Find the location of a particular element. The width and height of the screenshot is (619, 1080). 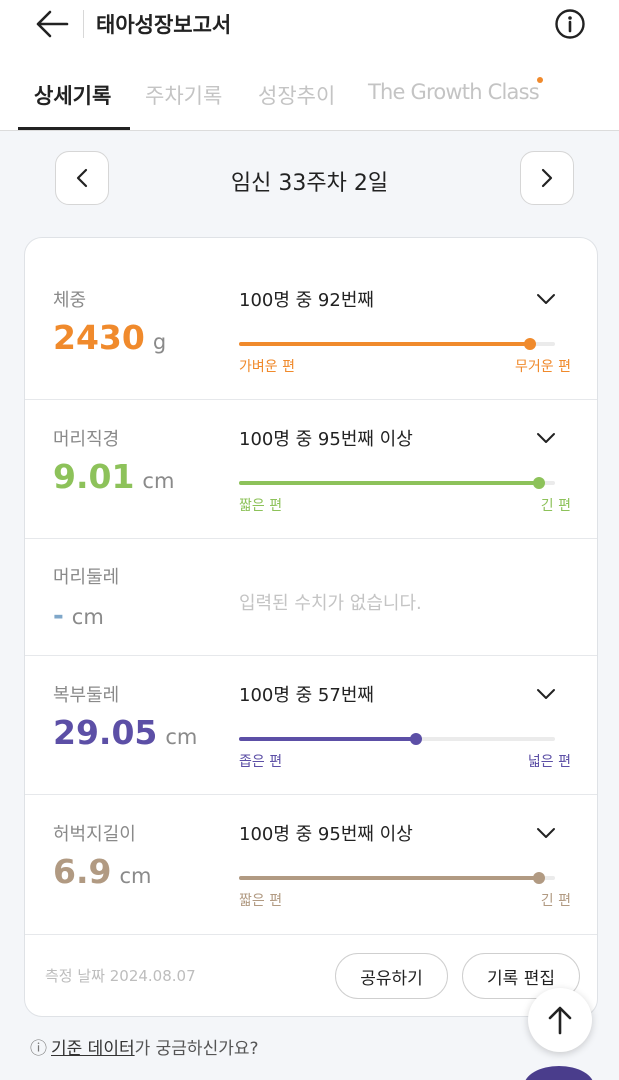

tab-weekly-record: 주차기록 is located at coordinates (183, 95).